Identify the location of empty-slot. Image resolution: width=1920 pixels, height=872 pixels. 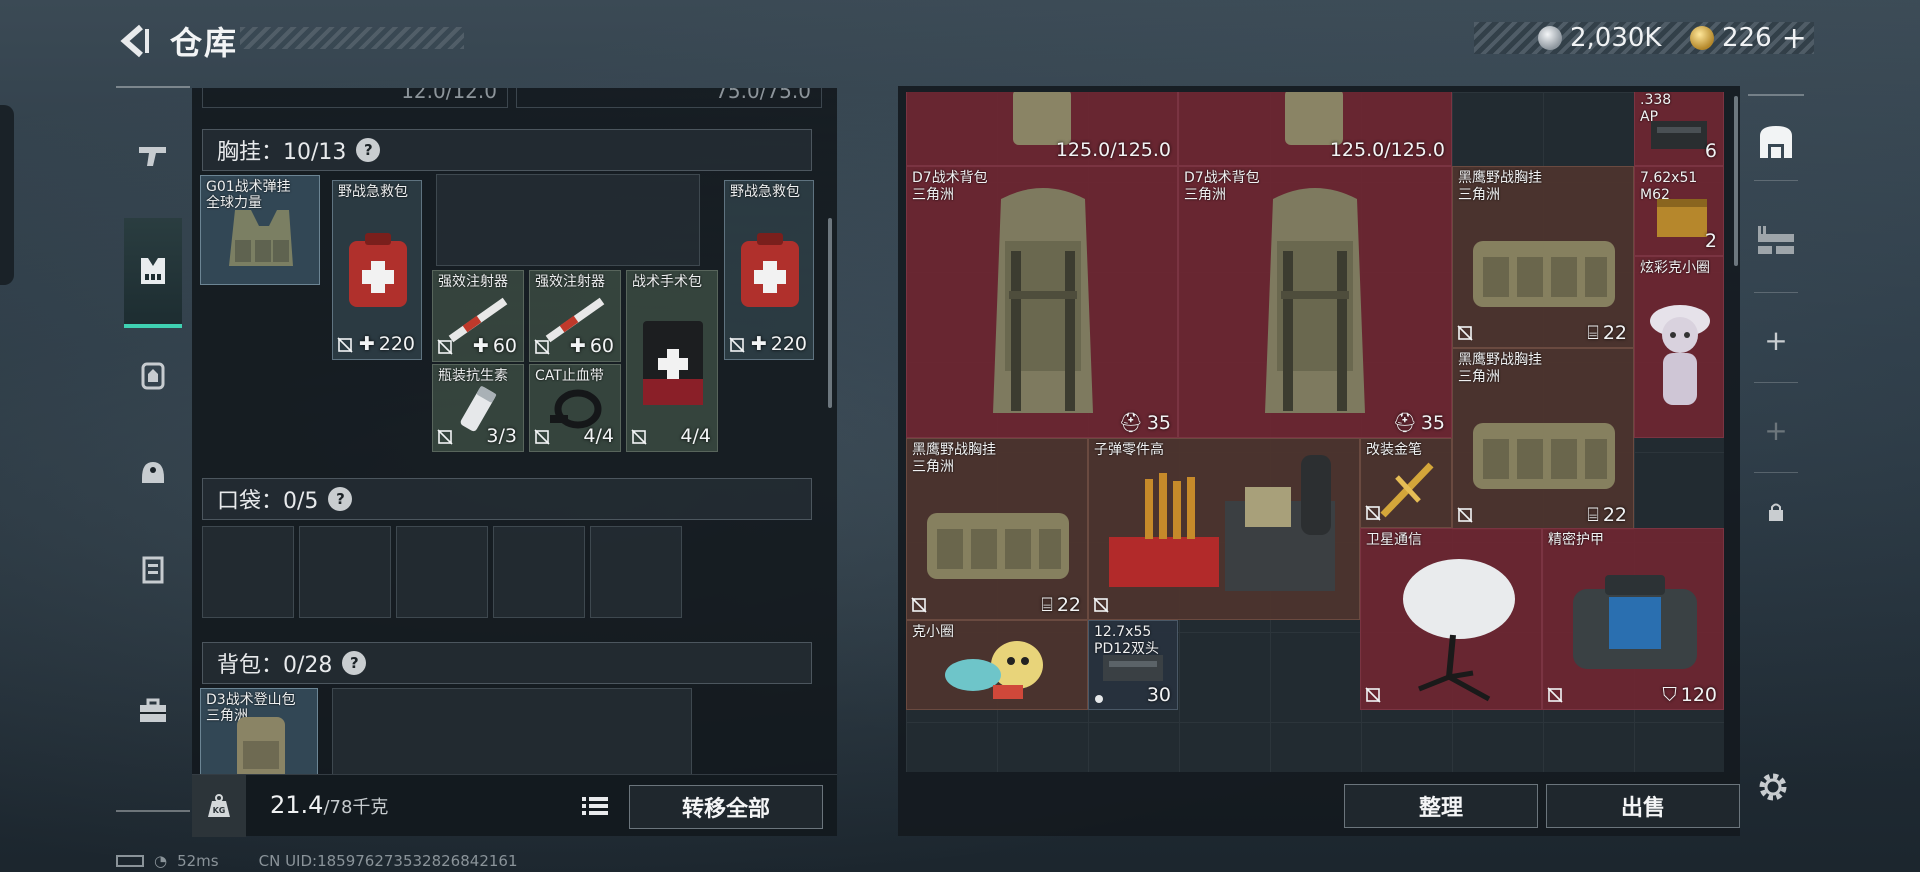
(568, 220).